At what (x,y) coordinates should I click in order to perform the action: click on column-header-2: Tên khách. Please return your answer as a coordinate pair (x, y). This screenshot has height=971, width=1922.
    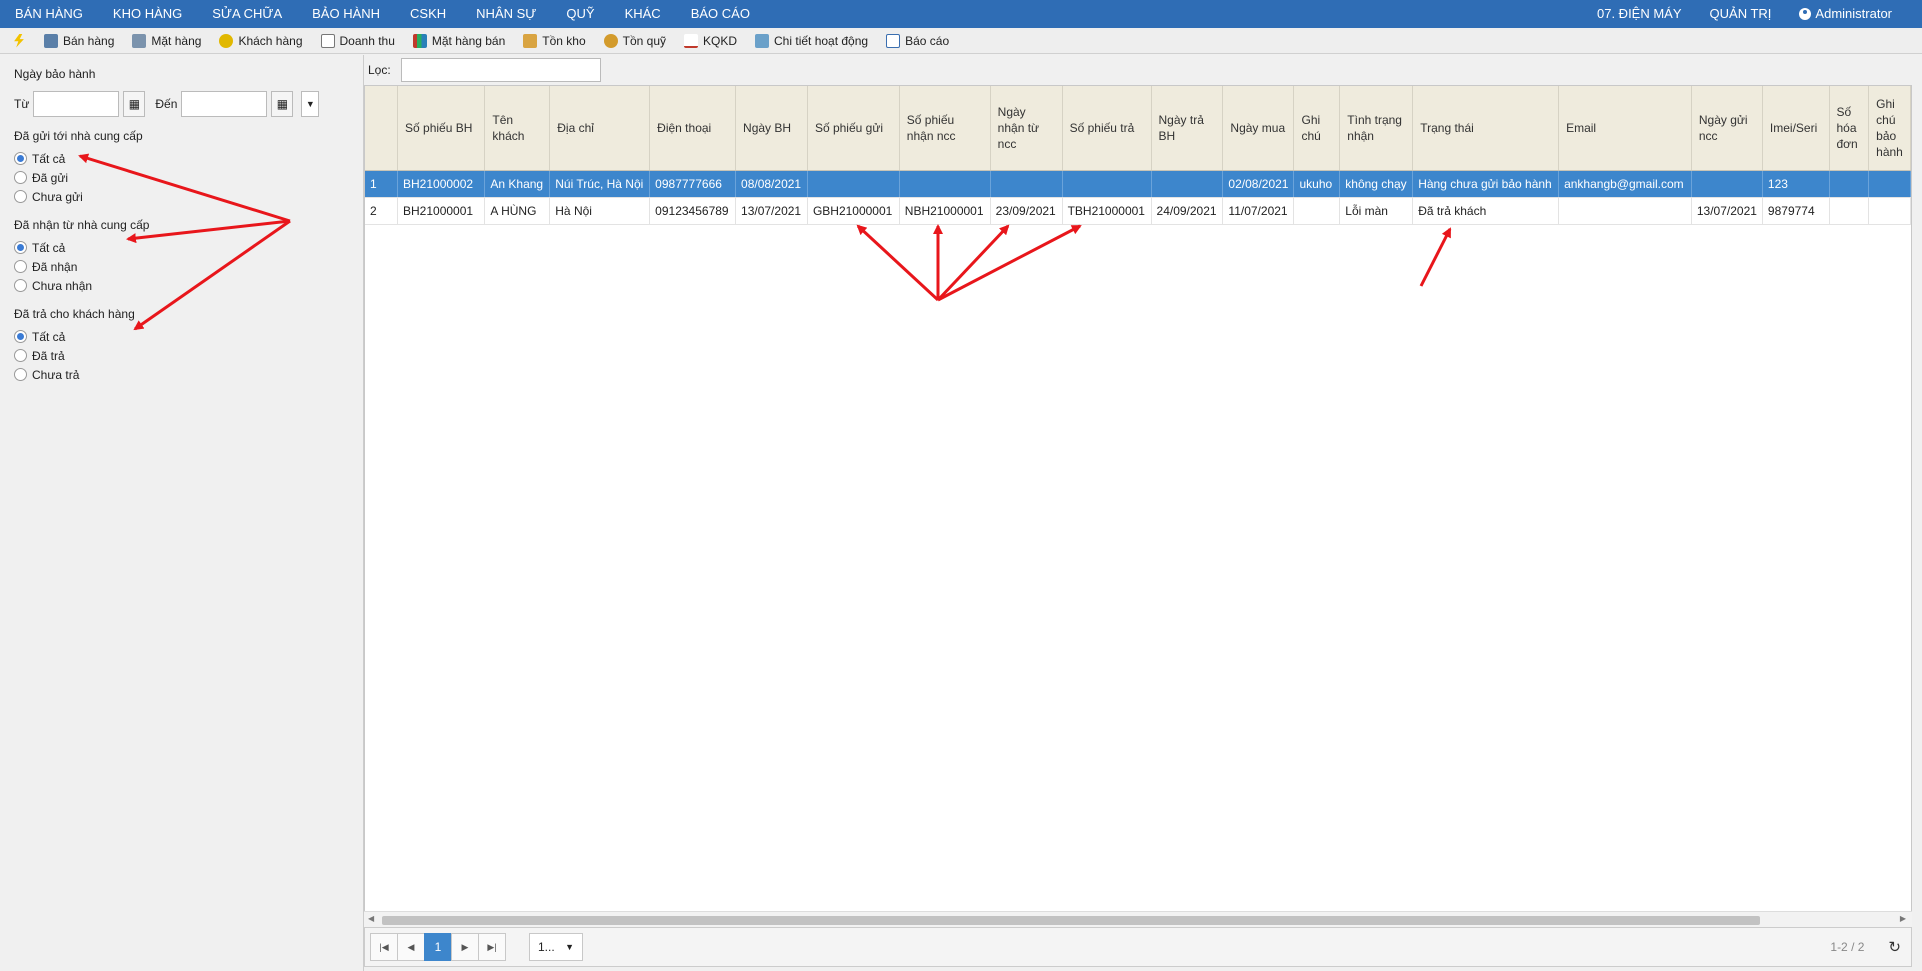
    Looking at the image, I should click on (517, 128).